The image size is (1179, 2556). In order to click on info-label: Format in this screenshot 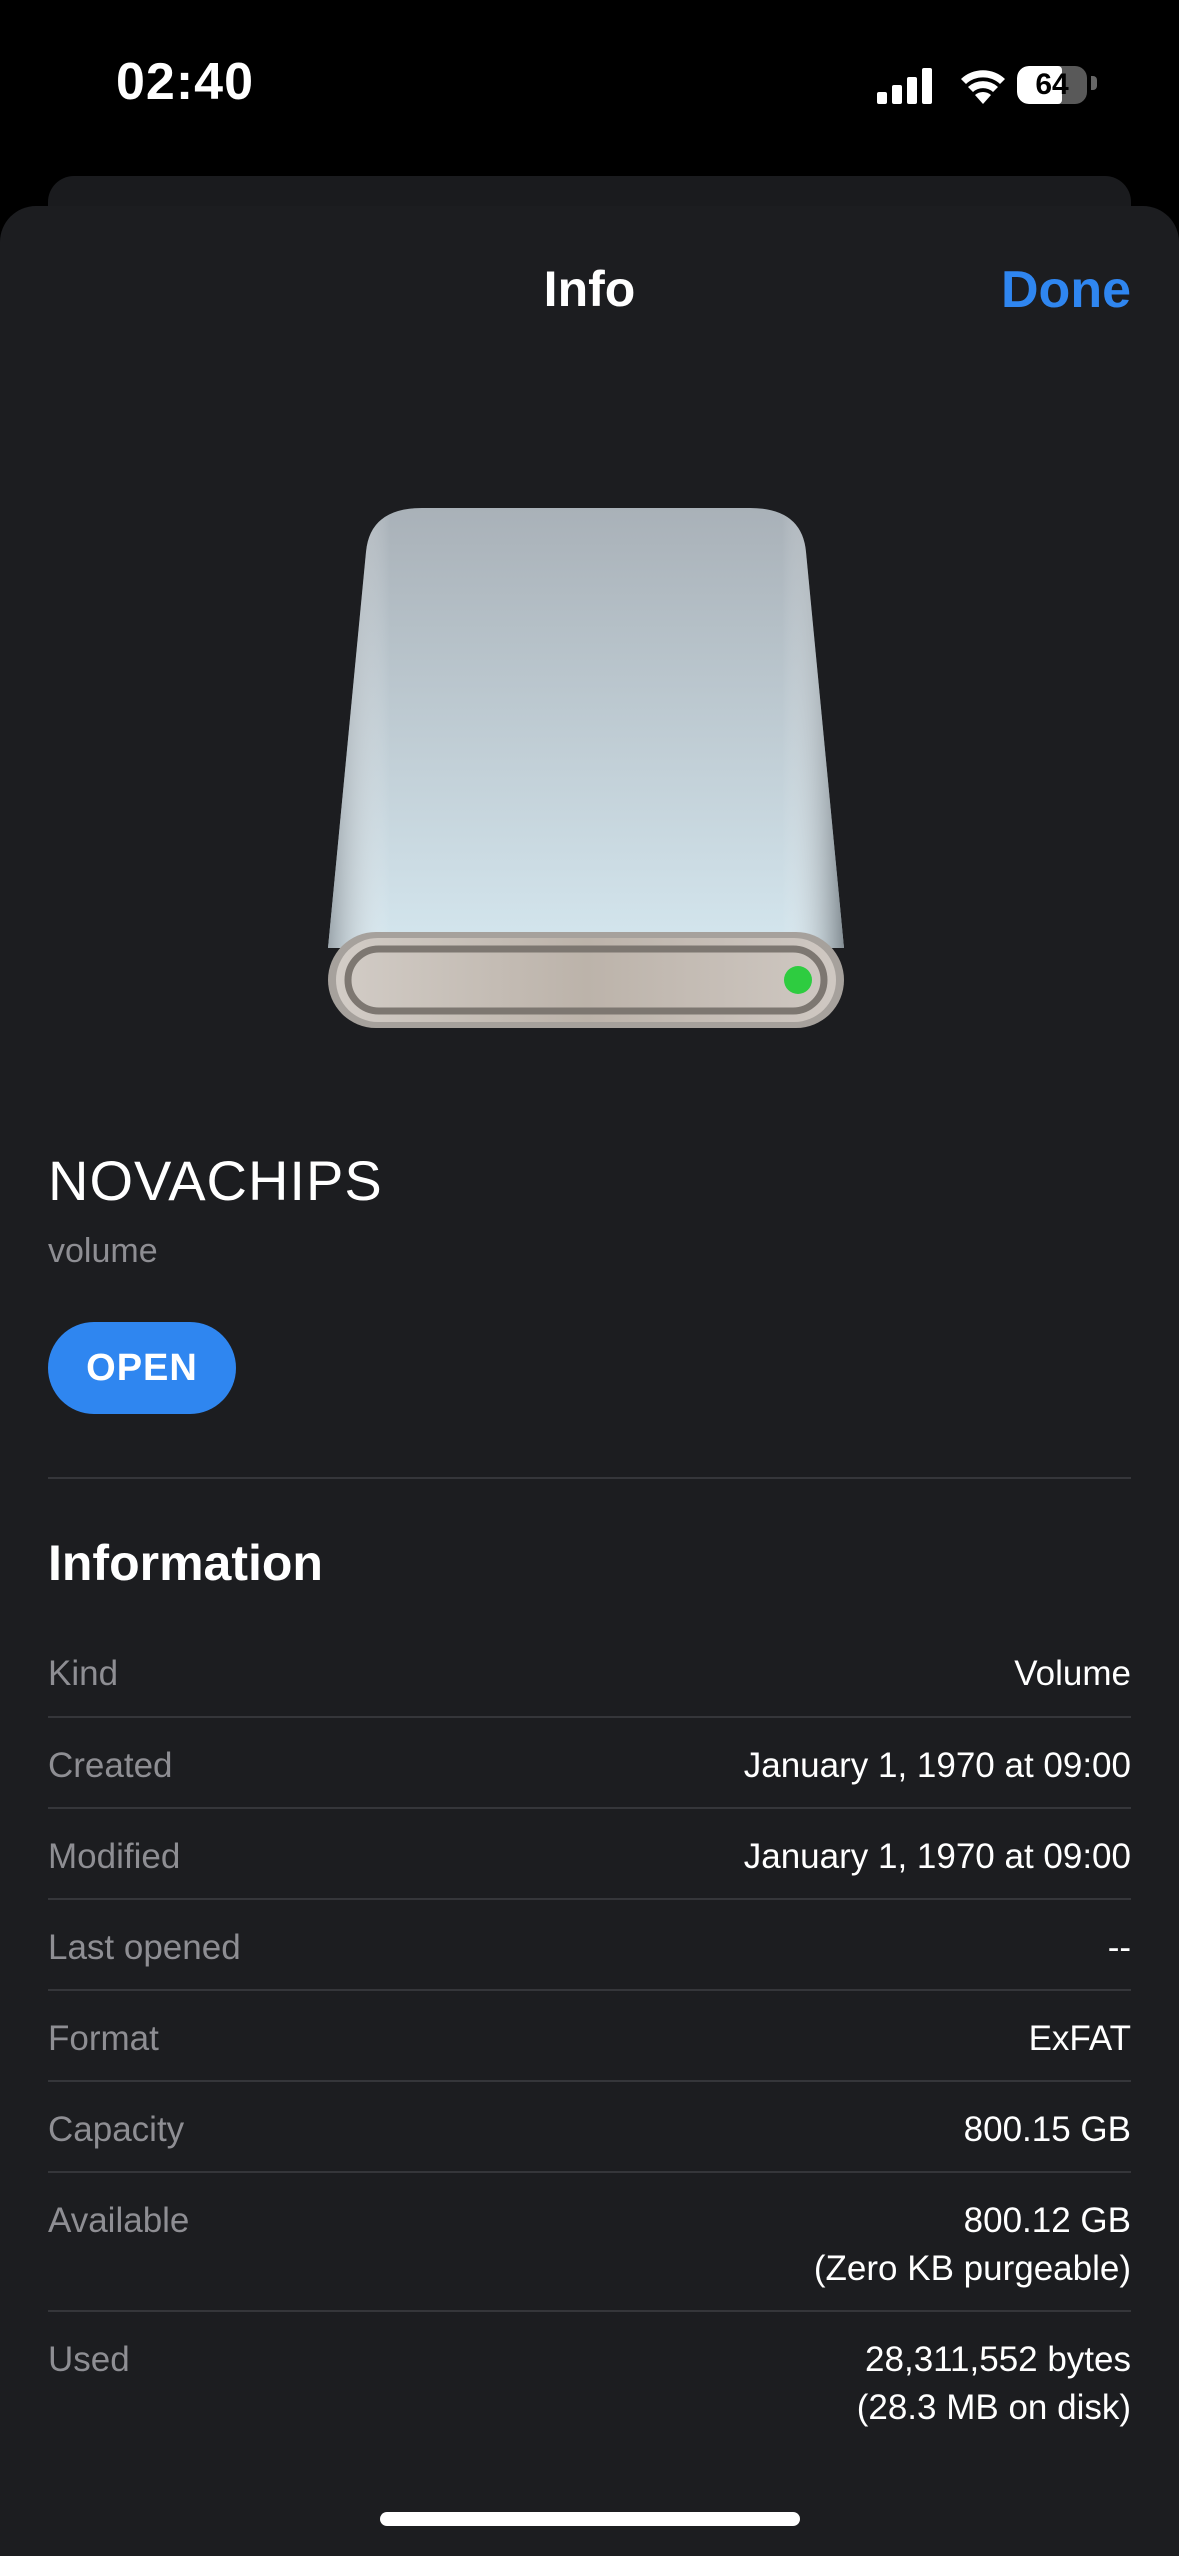, I will do `click(103, 2038)`.